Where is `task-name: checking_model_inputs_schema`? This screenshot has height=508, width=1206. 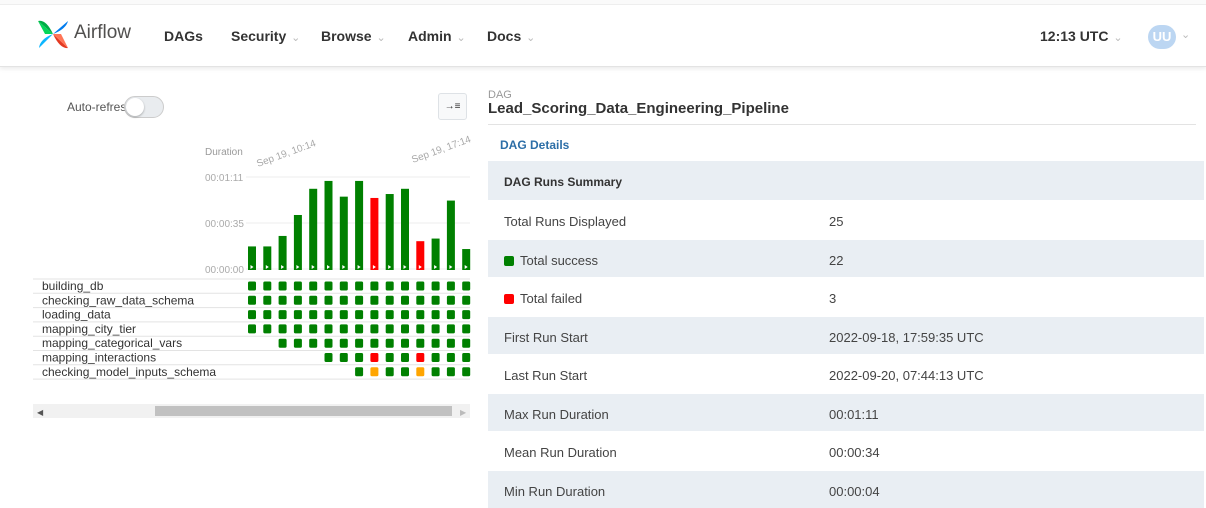 task-name: checking_model_inputs_schema is located at coordinates (129, 372).